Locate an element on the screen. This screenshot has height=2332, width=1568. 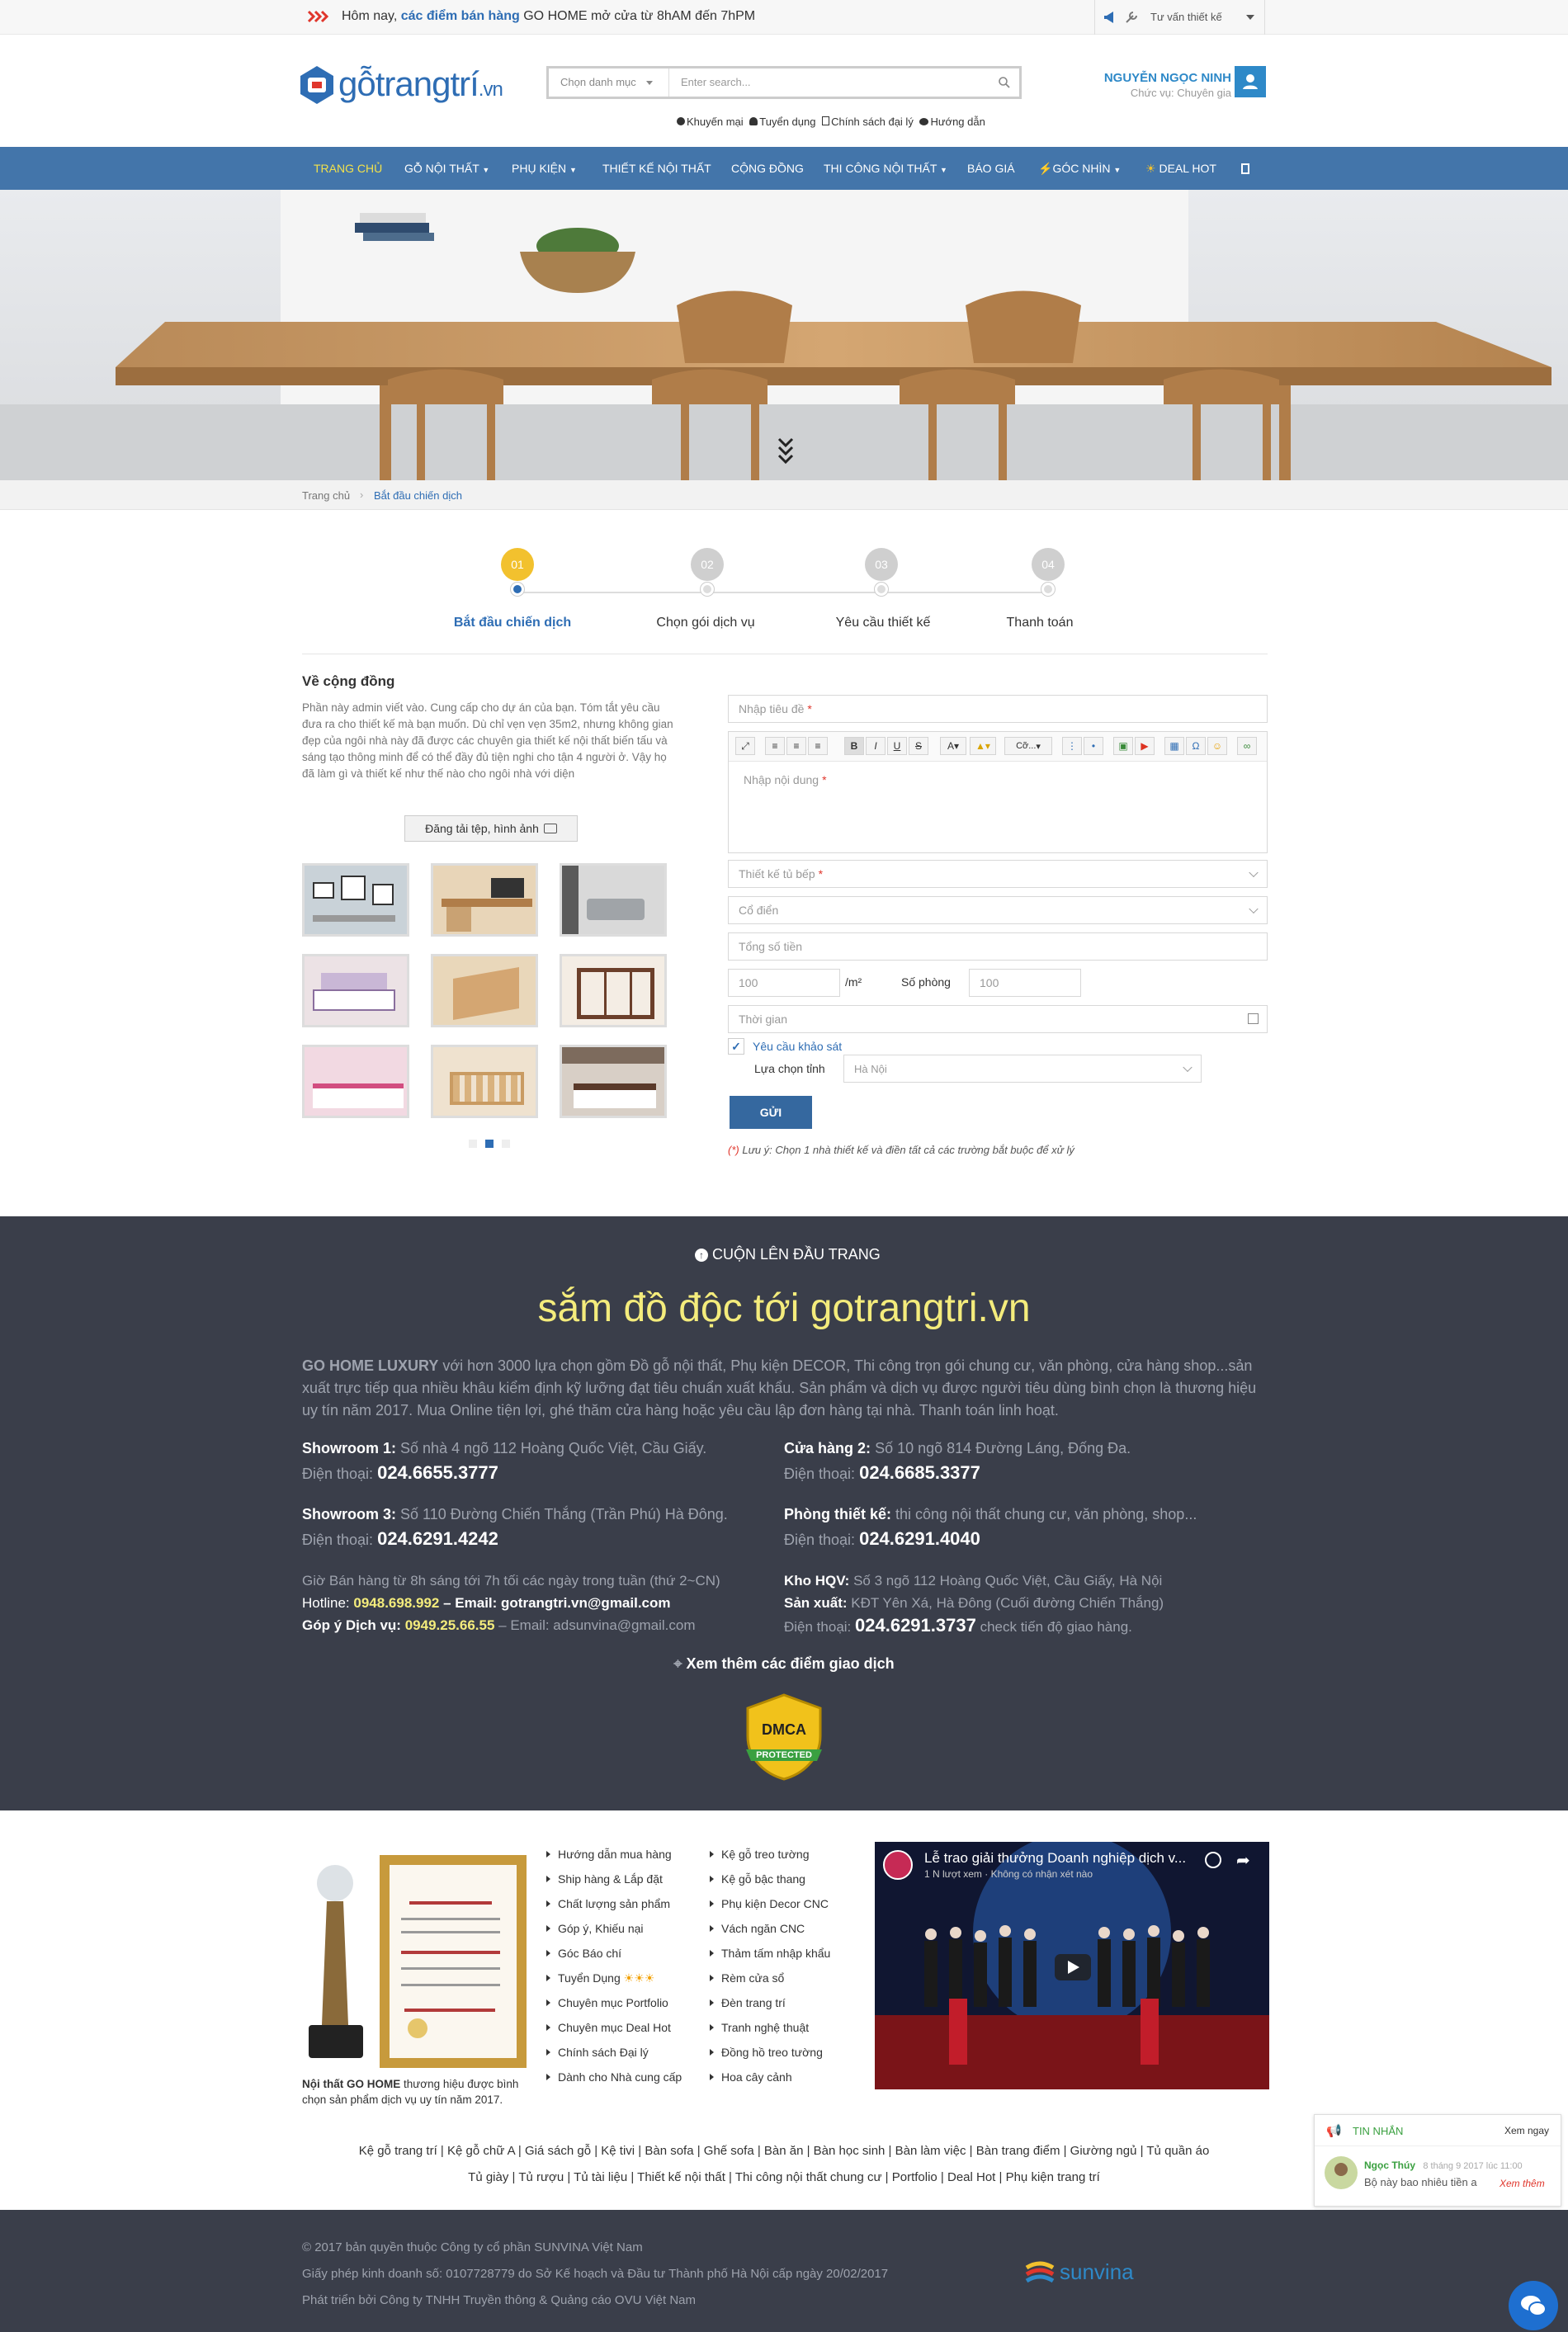
step-4-label: Thanh toán is located at coordinates (1040, 623).